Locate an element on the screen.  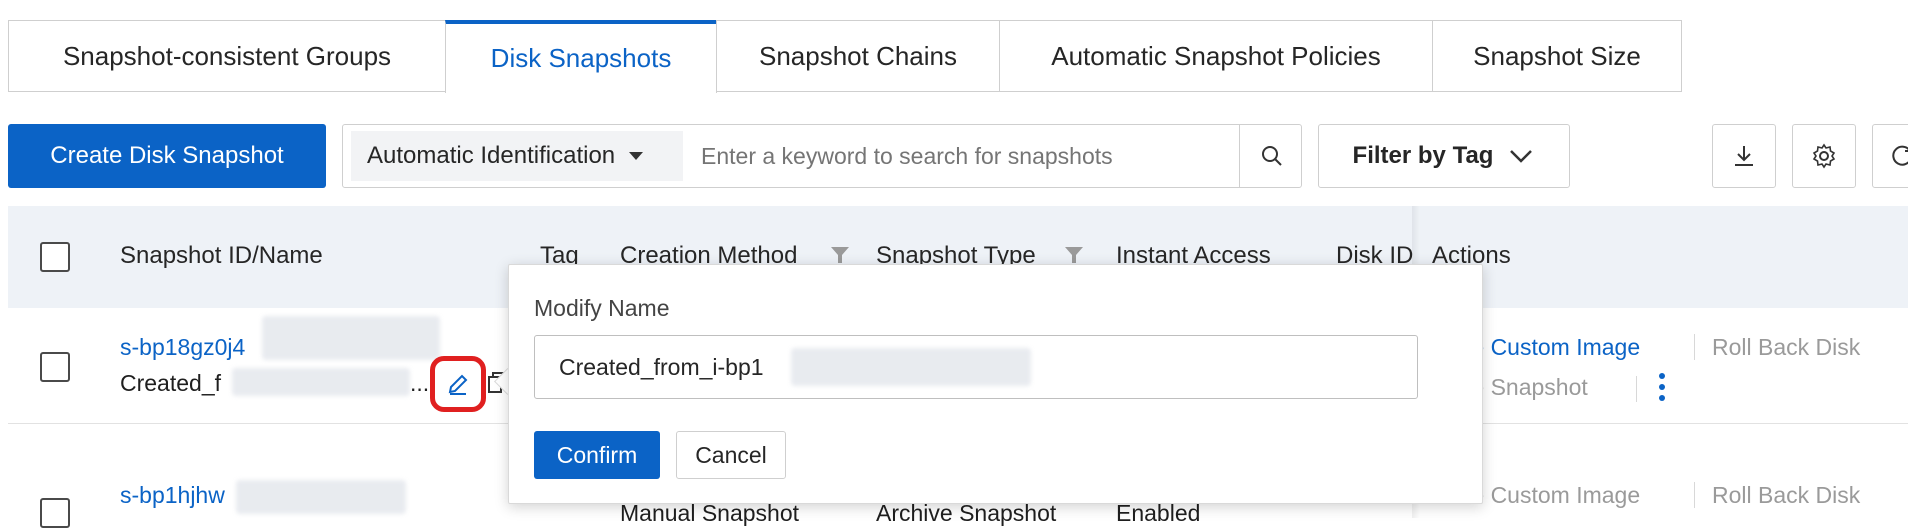
download-icon is located at coordinates (1744, 156).